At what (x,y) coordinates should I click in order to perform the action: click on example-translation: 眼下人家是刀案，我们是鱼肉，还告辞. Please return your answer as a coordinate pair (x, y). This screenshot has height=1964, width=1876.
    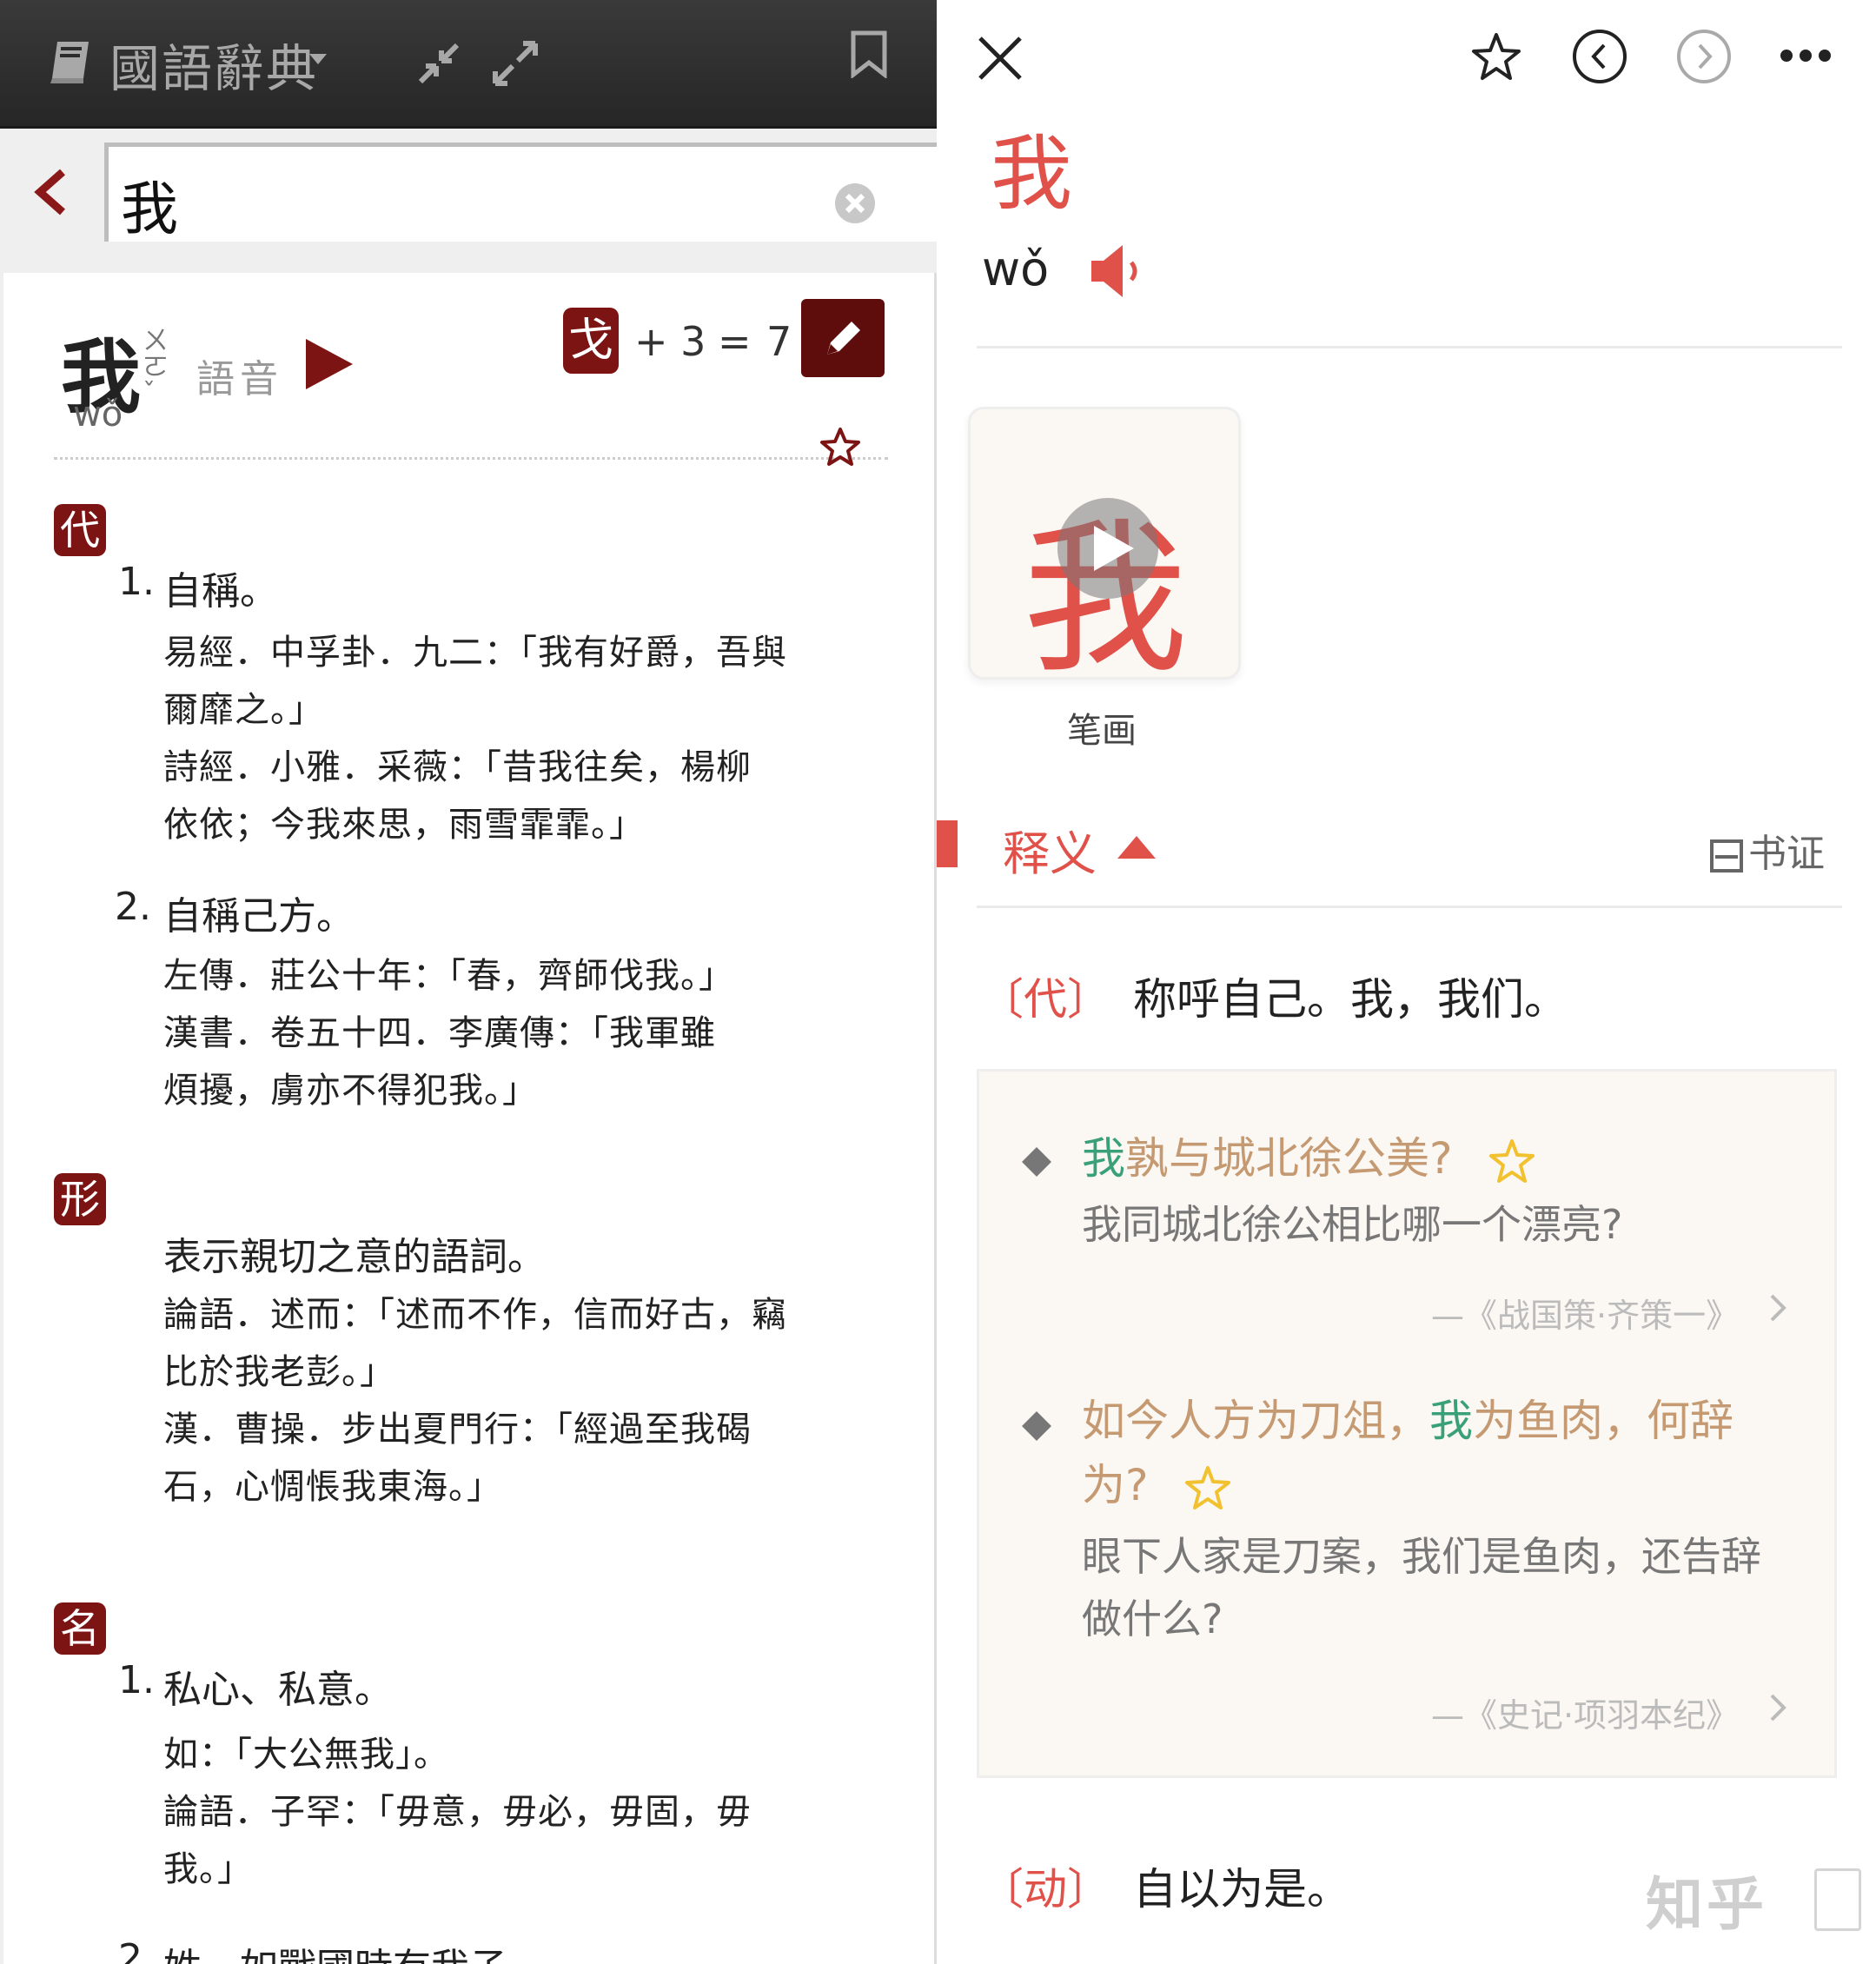
    Looking at the image, I should click on (1422, 1556).